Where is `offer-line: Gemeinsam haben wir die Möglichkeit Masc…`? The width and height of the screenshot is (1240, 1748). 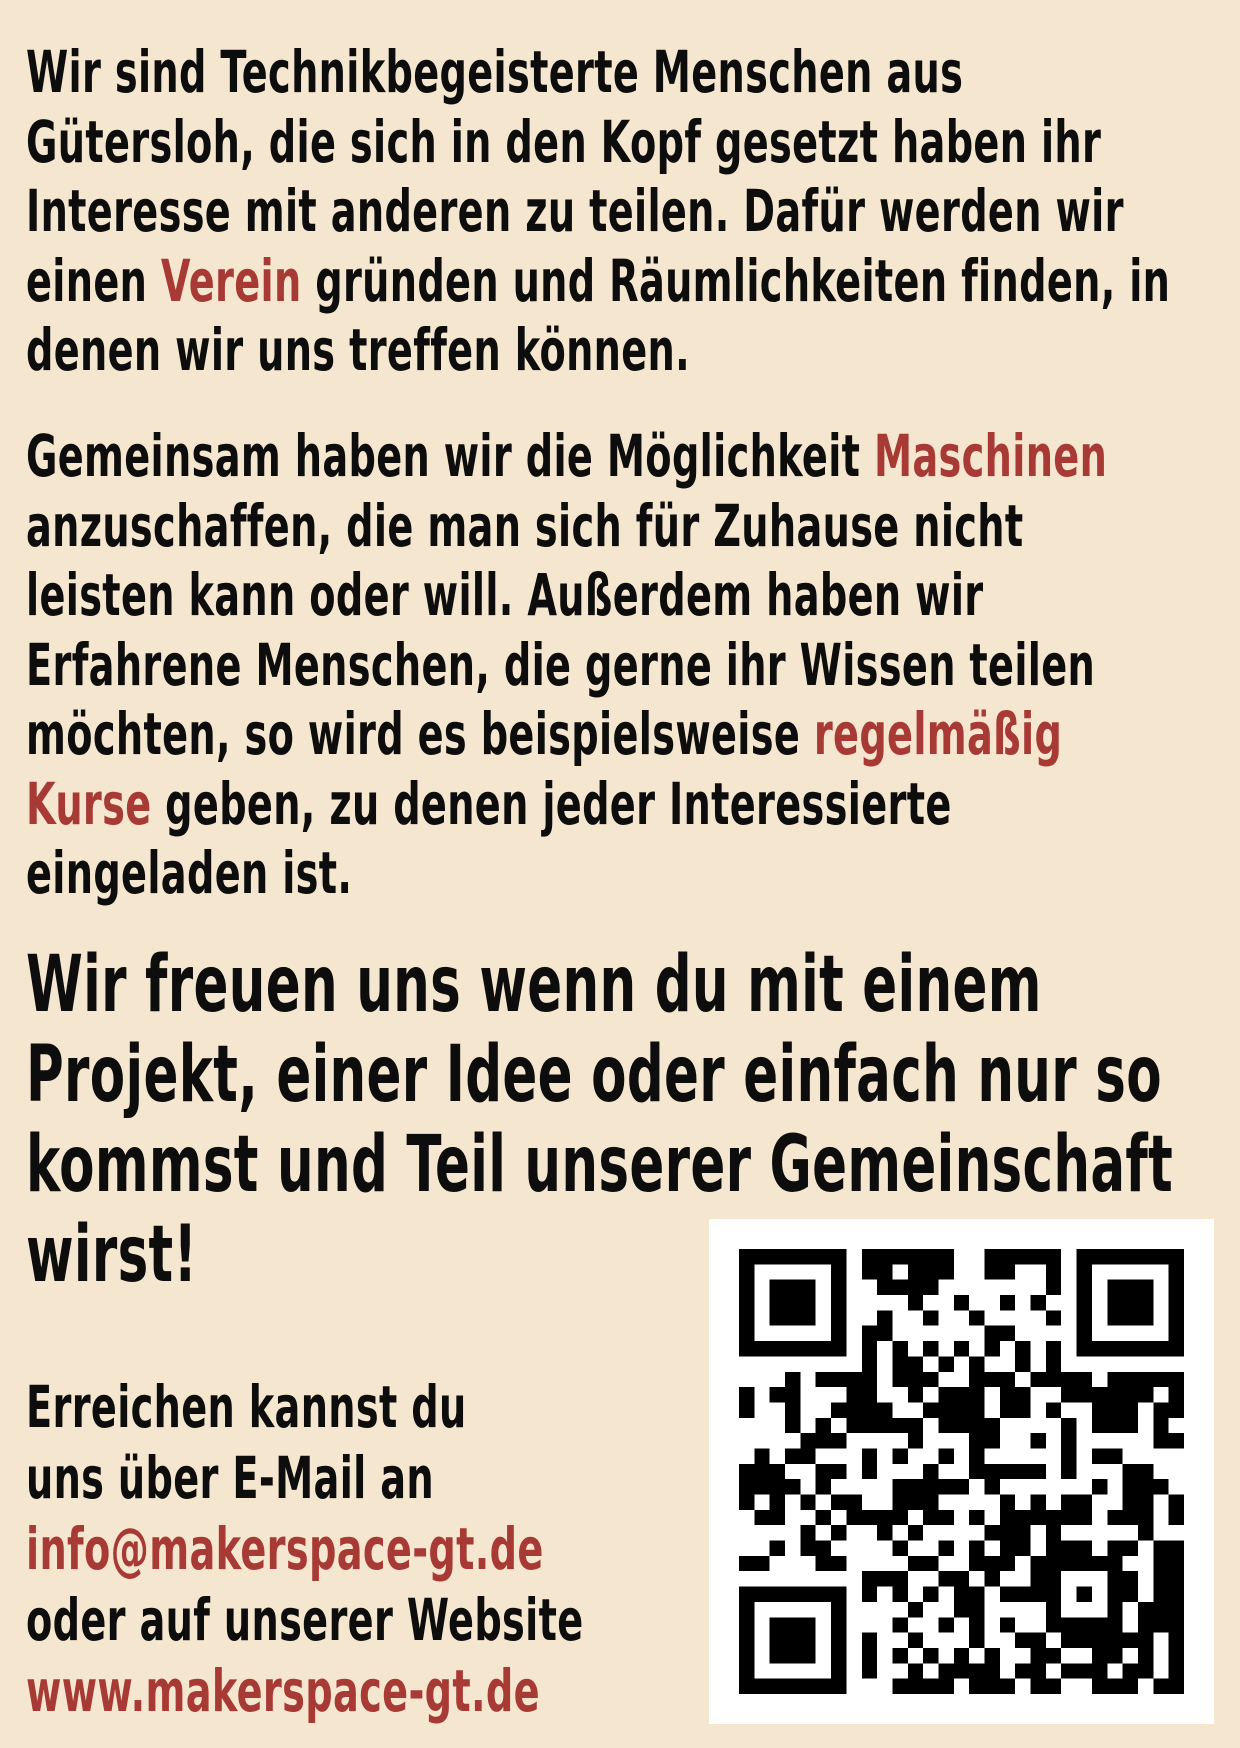 offer-line: Gemeinsam haben wir die Möglichkeit Masc… is located at coordinates (567, 456).